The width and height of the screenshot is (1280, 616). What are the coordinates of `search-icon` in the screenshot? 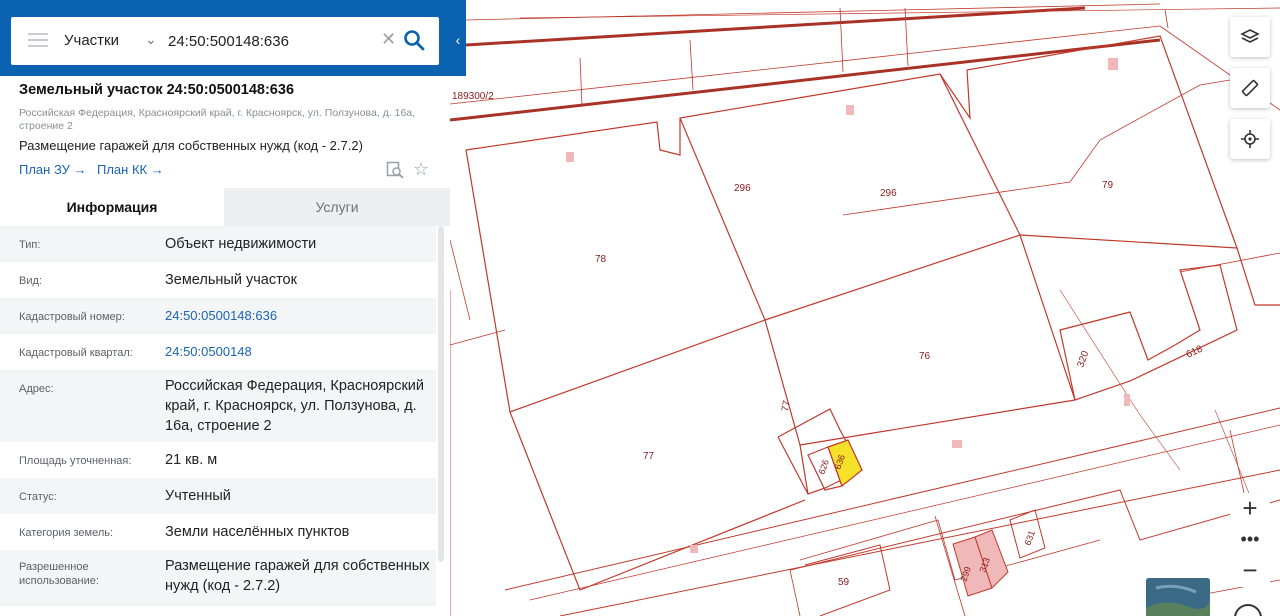 It's located at (414, 40).